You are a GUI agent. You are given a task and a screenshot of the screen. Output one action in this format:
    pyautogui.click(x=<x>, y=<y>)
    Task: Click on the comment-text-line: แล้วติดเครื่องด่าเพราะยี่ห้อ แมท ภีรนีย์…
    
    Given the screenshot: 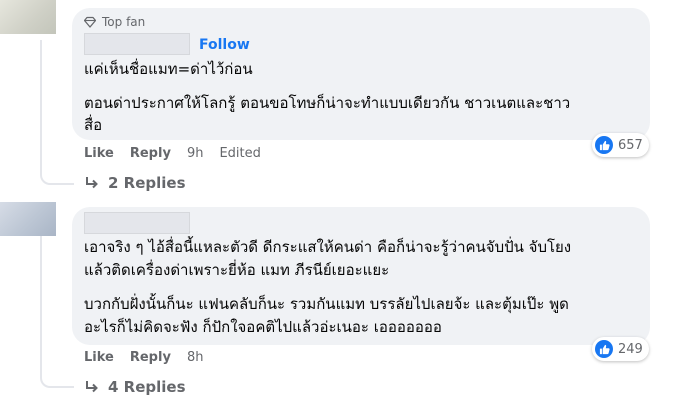 What is the action you would take?
    pyautogui.click(x=237, y=270)
    